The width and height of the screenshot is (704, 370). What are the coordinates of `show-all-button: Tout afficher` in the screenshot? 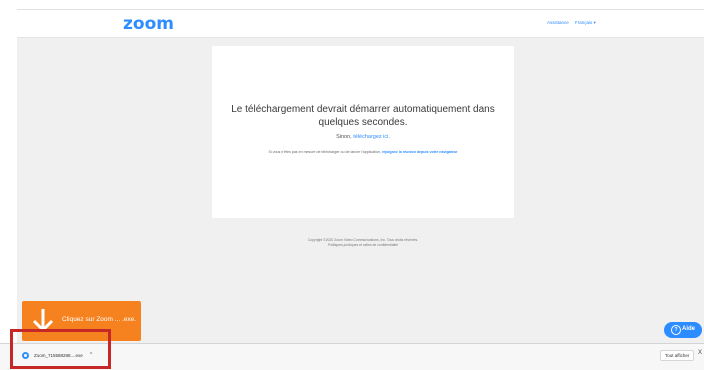 It's located at (677, 355).